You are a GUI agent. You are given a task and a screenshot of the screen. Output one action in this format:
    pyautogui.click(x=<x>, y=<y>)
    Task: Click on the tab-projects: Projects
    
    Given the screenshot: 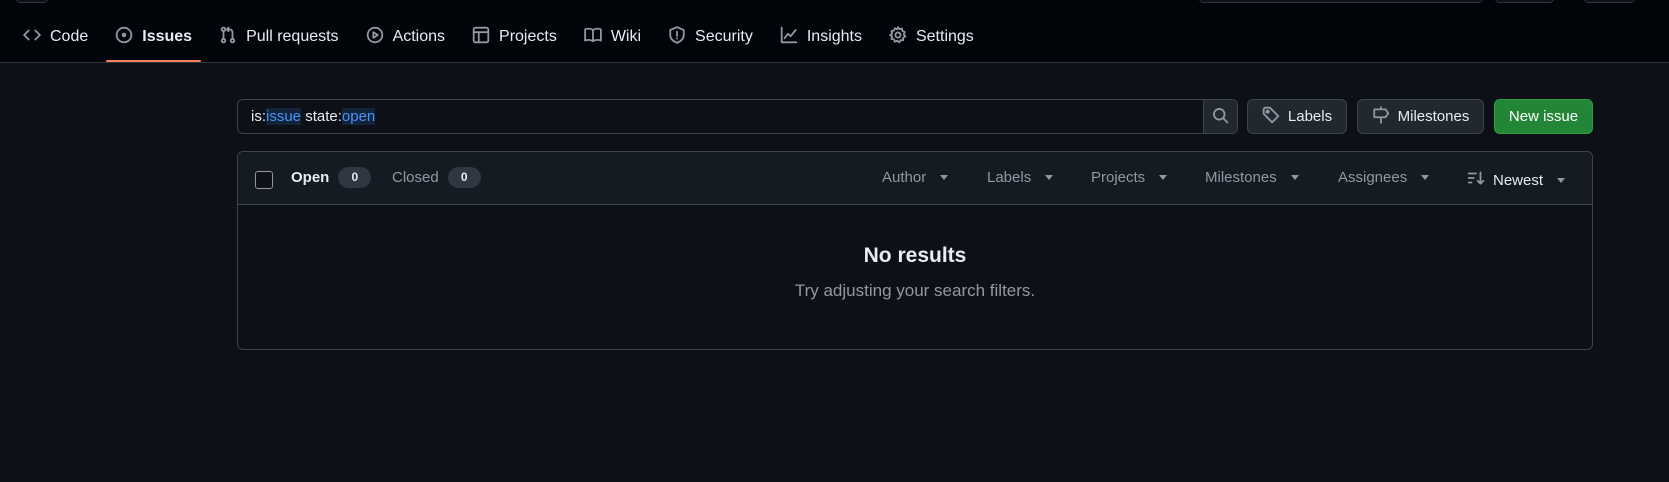 What is the action you would take?
    pyautogui.click(x=514, y=37)
    